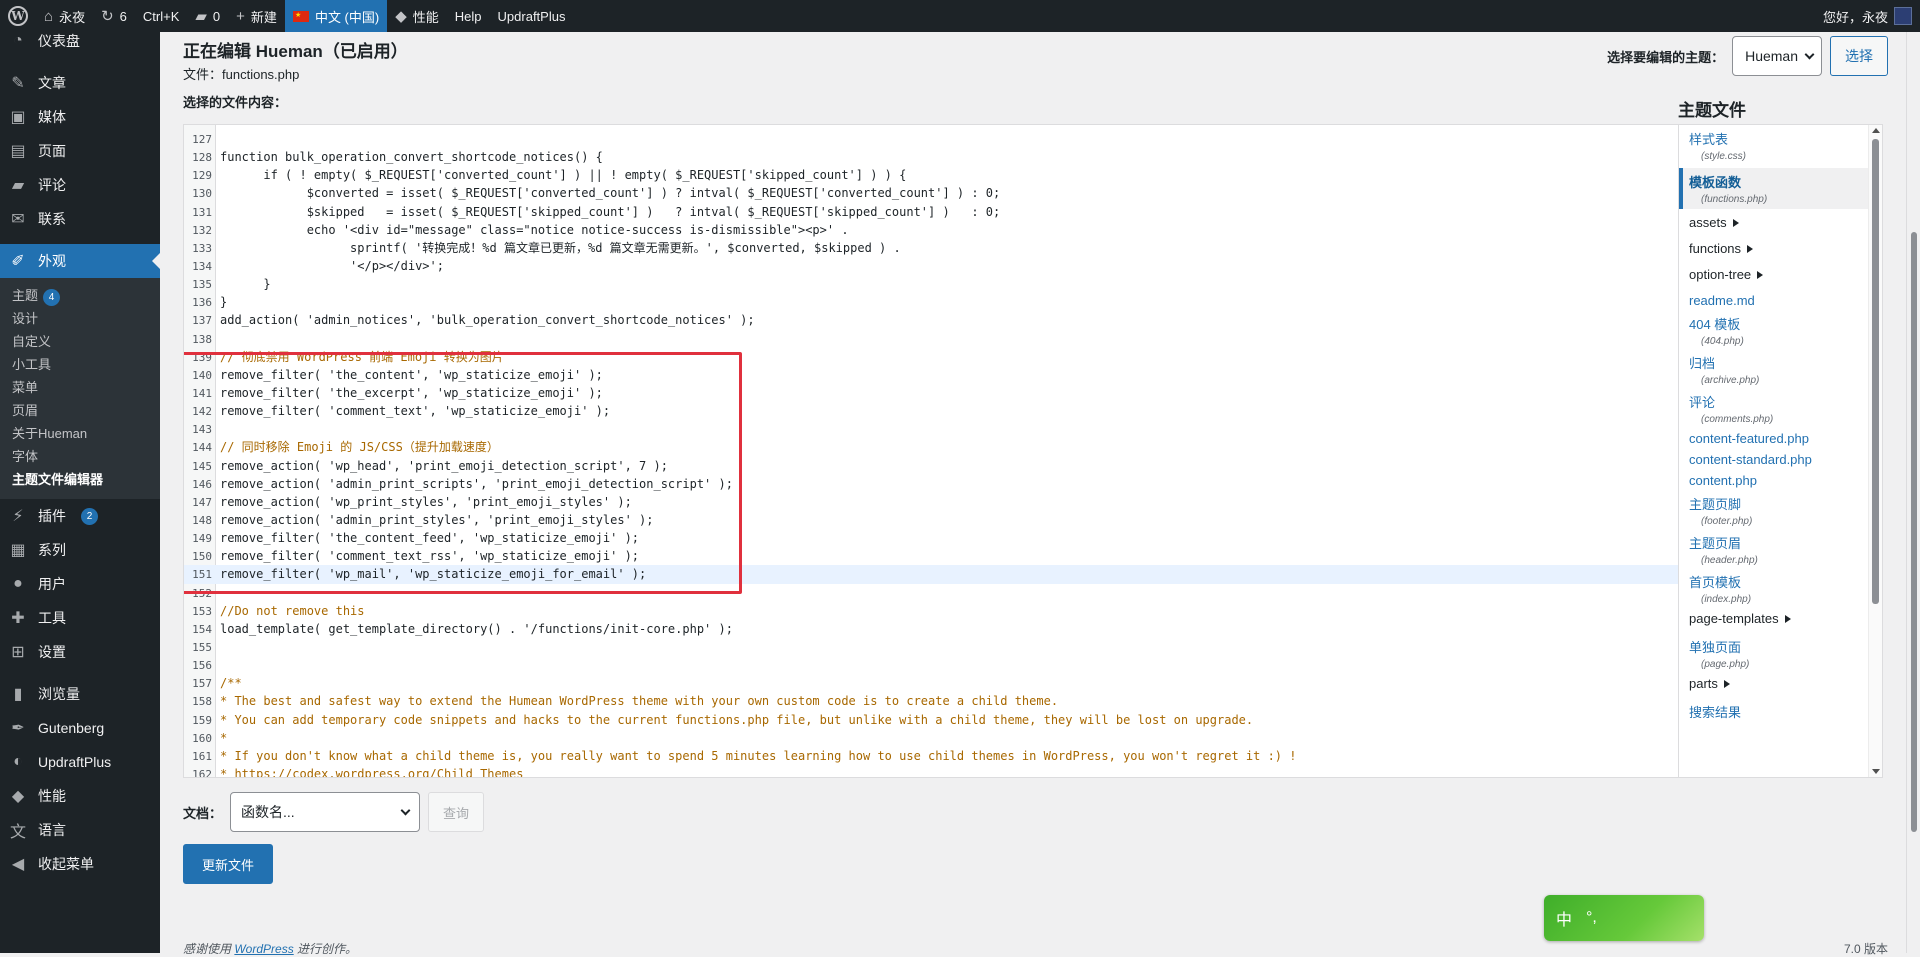 Image resolution: width=1920 pixels, height=957 pixels. I want to click on comments-menu: ▰ 0, so click(207, 16).